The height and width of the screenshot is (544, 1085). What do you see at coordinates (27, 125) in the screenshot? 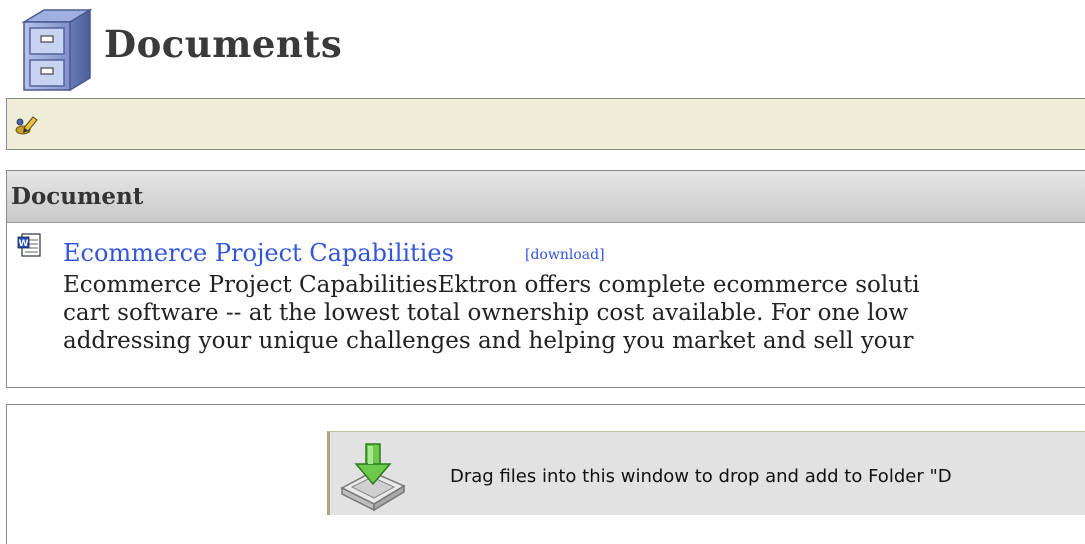
I see `edit-pencil-icon` at bounding box center [27, 125].